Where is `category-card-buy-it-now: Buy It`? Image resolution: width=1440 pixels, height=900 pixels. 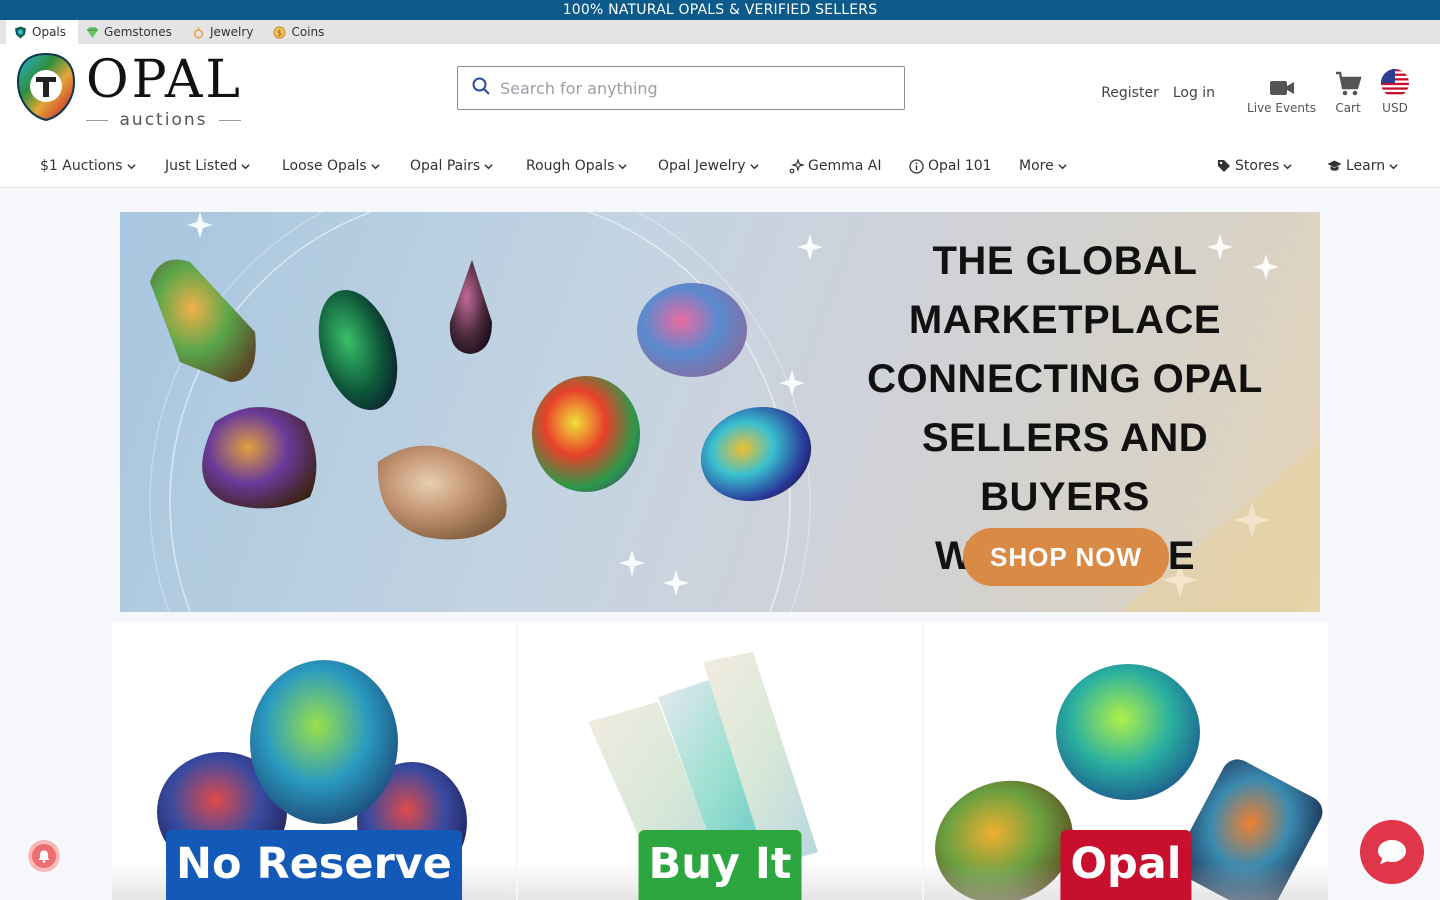
category-card-buy-it-now: Buy It is located at coordinates (720, 761).